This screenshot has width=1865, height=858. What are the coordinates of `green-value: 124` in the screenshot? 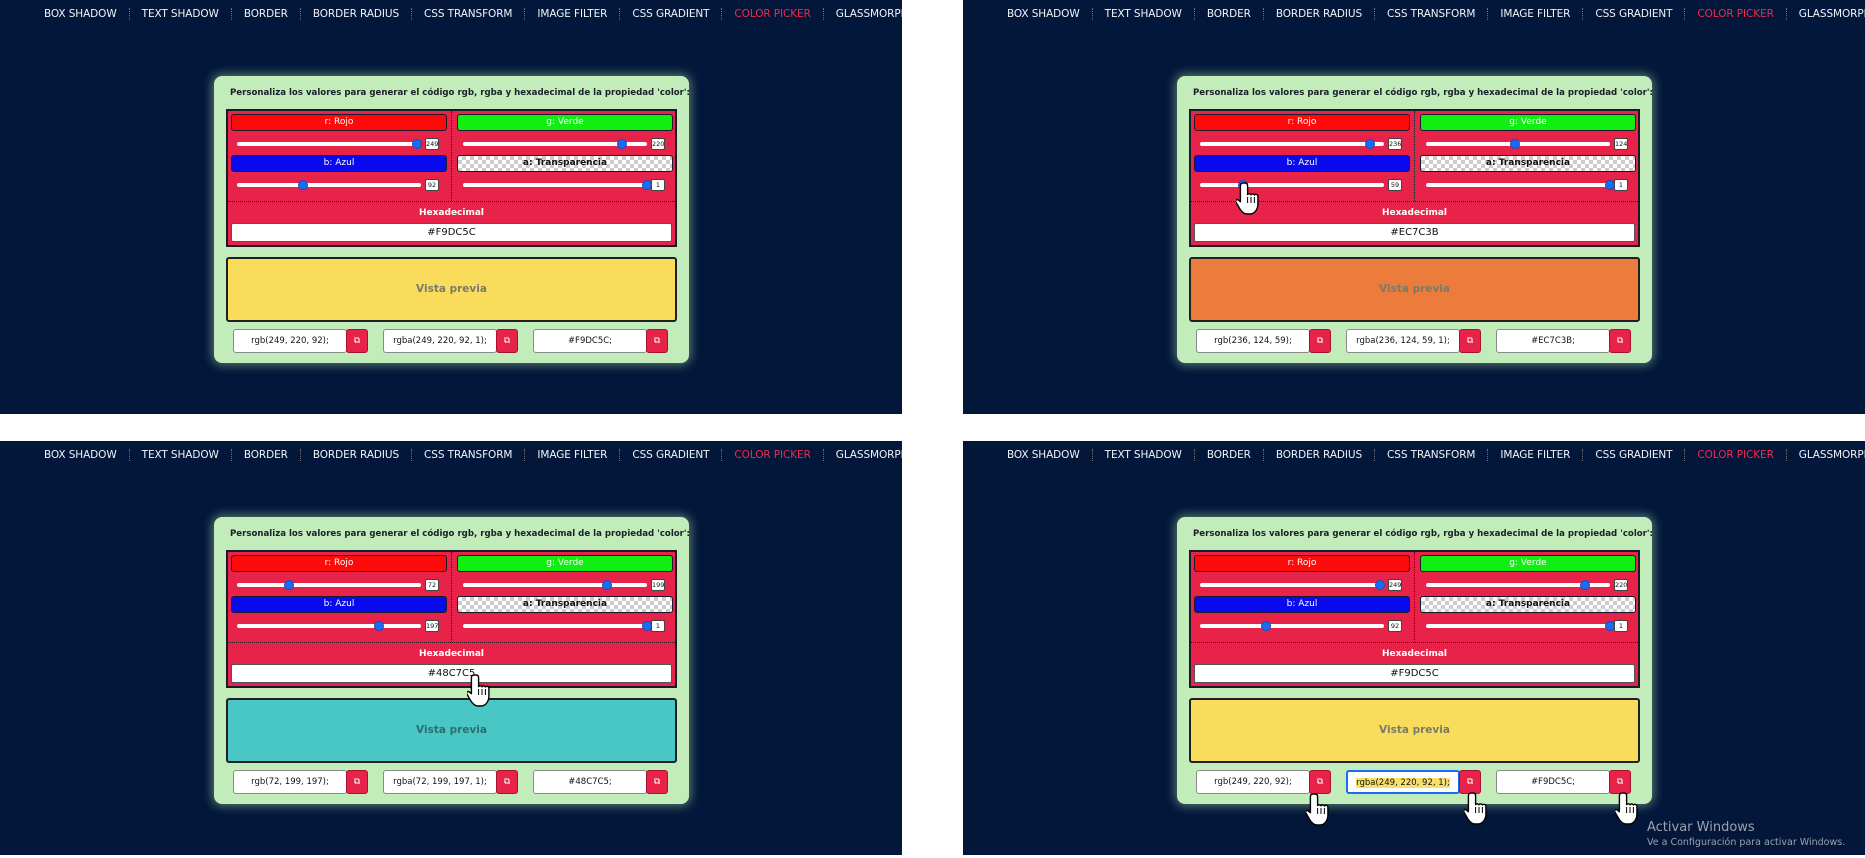 It's located at (1621, 144).